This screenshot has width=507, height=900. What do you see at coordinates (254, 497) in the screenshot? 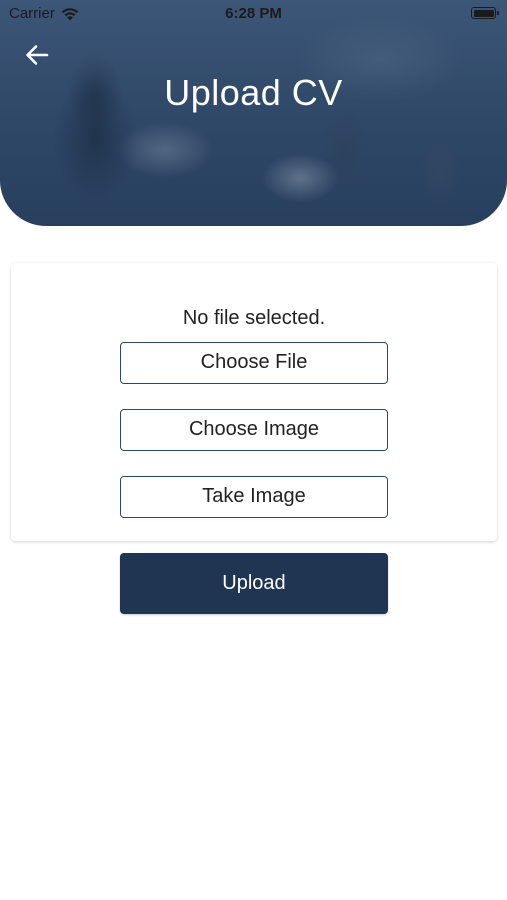
I see `take-image-button: Take Image` at bounding box center [254, 497].